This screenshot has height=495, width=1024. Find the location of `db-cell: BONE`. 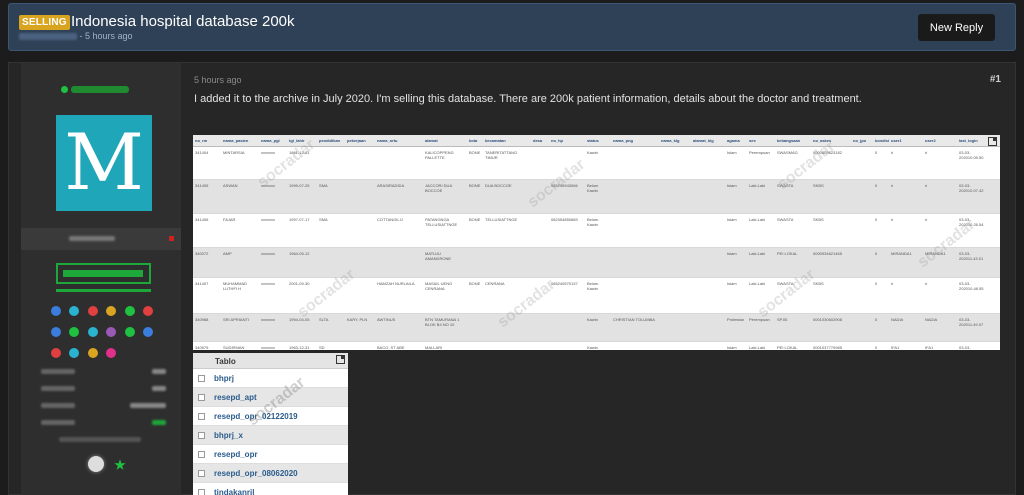

db-cell: BONE is located at coordinates (475, 283).